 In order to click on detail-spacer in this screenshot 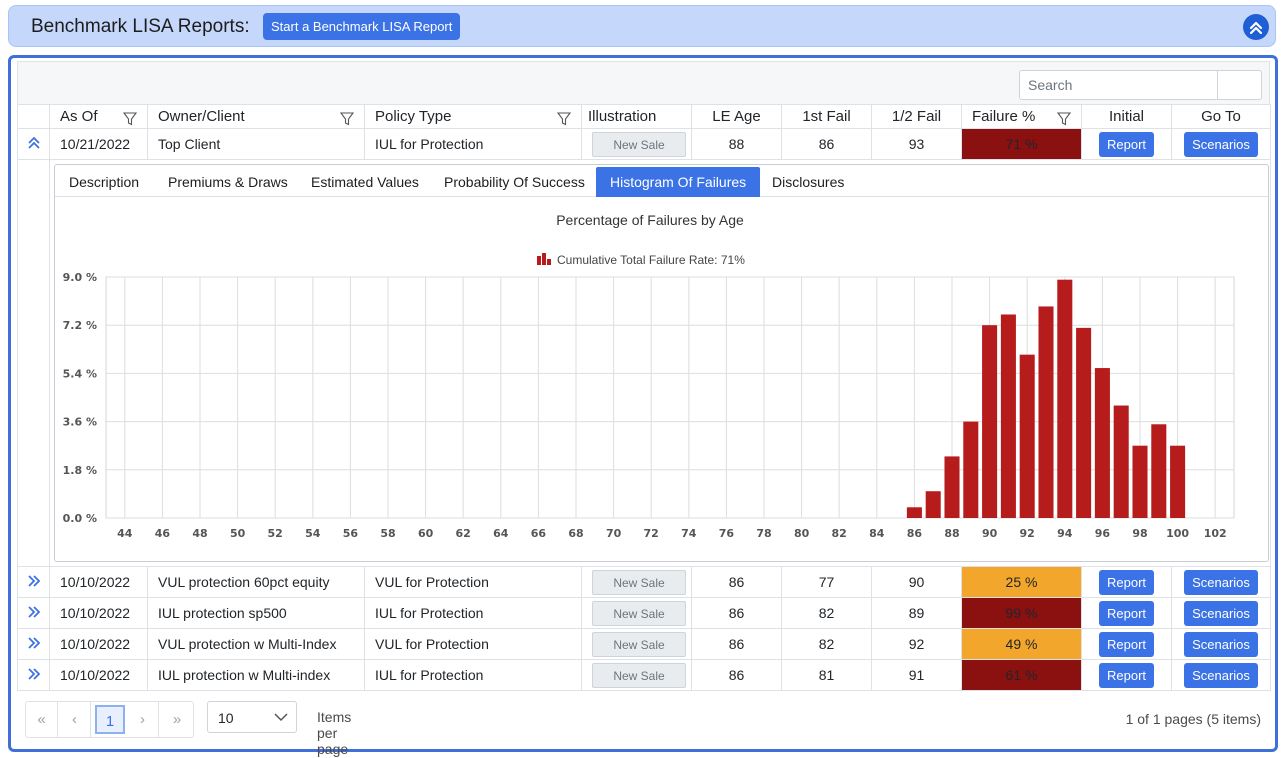, I will do `click(33, 363)`.